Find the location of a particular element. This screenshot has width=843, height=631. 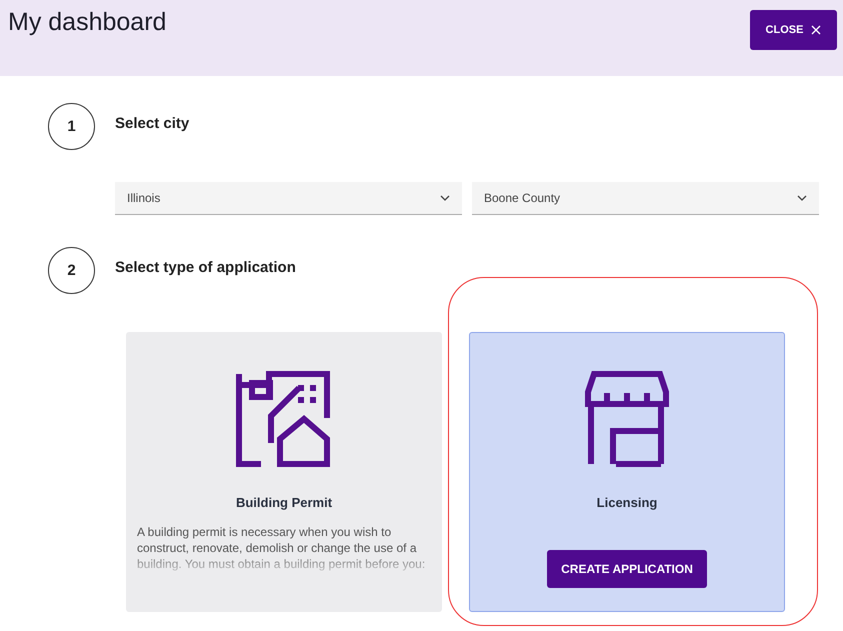

card-title: Licensing is located at coordinates (627, 502).